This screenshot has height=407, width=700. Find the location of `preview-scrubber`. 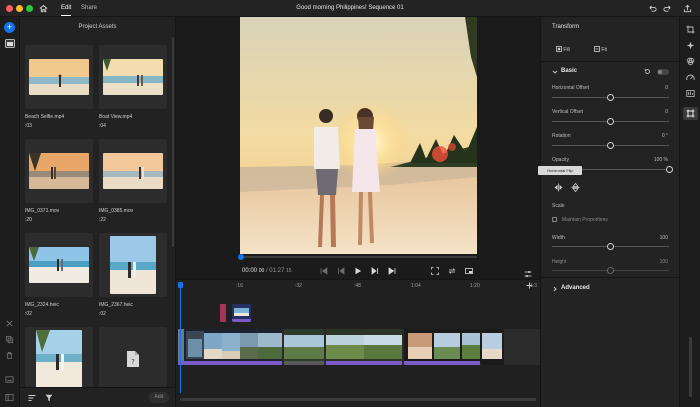

preview-scrubber is located at coordinates (357, 257).